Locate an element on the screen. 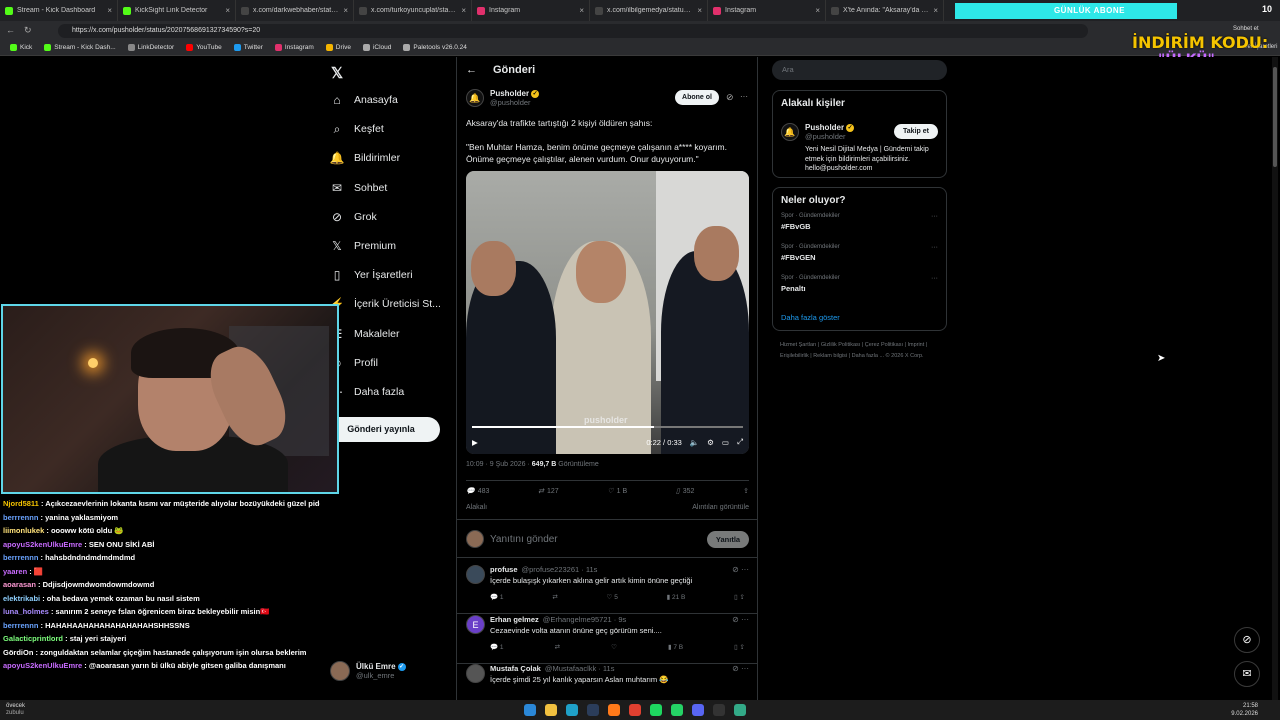  bookmark-item: Instagram is located at coordinates (294, 47).